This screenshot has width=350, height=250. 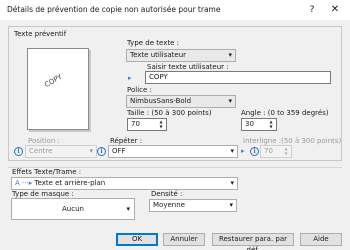 What do you see at coordinates (47, 172) in the screenshot?
I see `text-effects-label: Effets Texte/Trame :` at bounding box center [47, 172].